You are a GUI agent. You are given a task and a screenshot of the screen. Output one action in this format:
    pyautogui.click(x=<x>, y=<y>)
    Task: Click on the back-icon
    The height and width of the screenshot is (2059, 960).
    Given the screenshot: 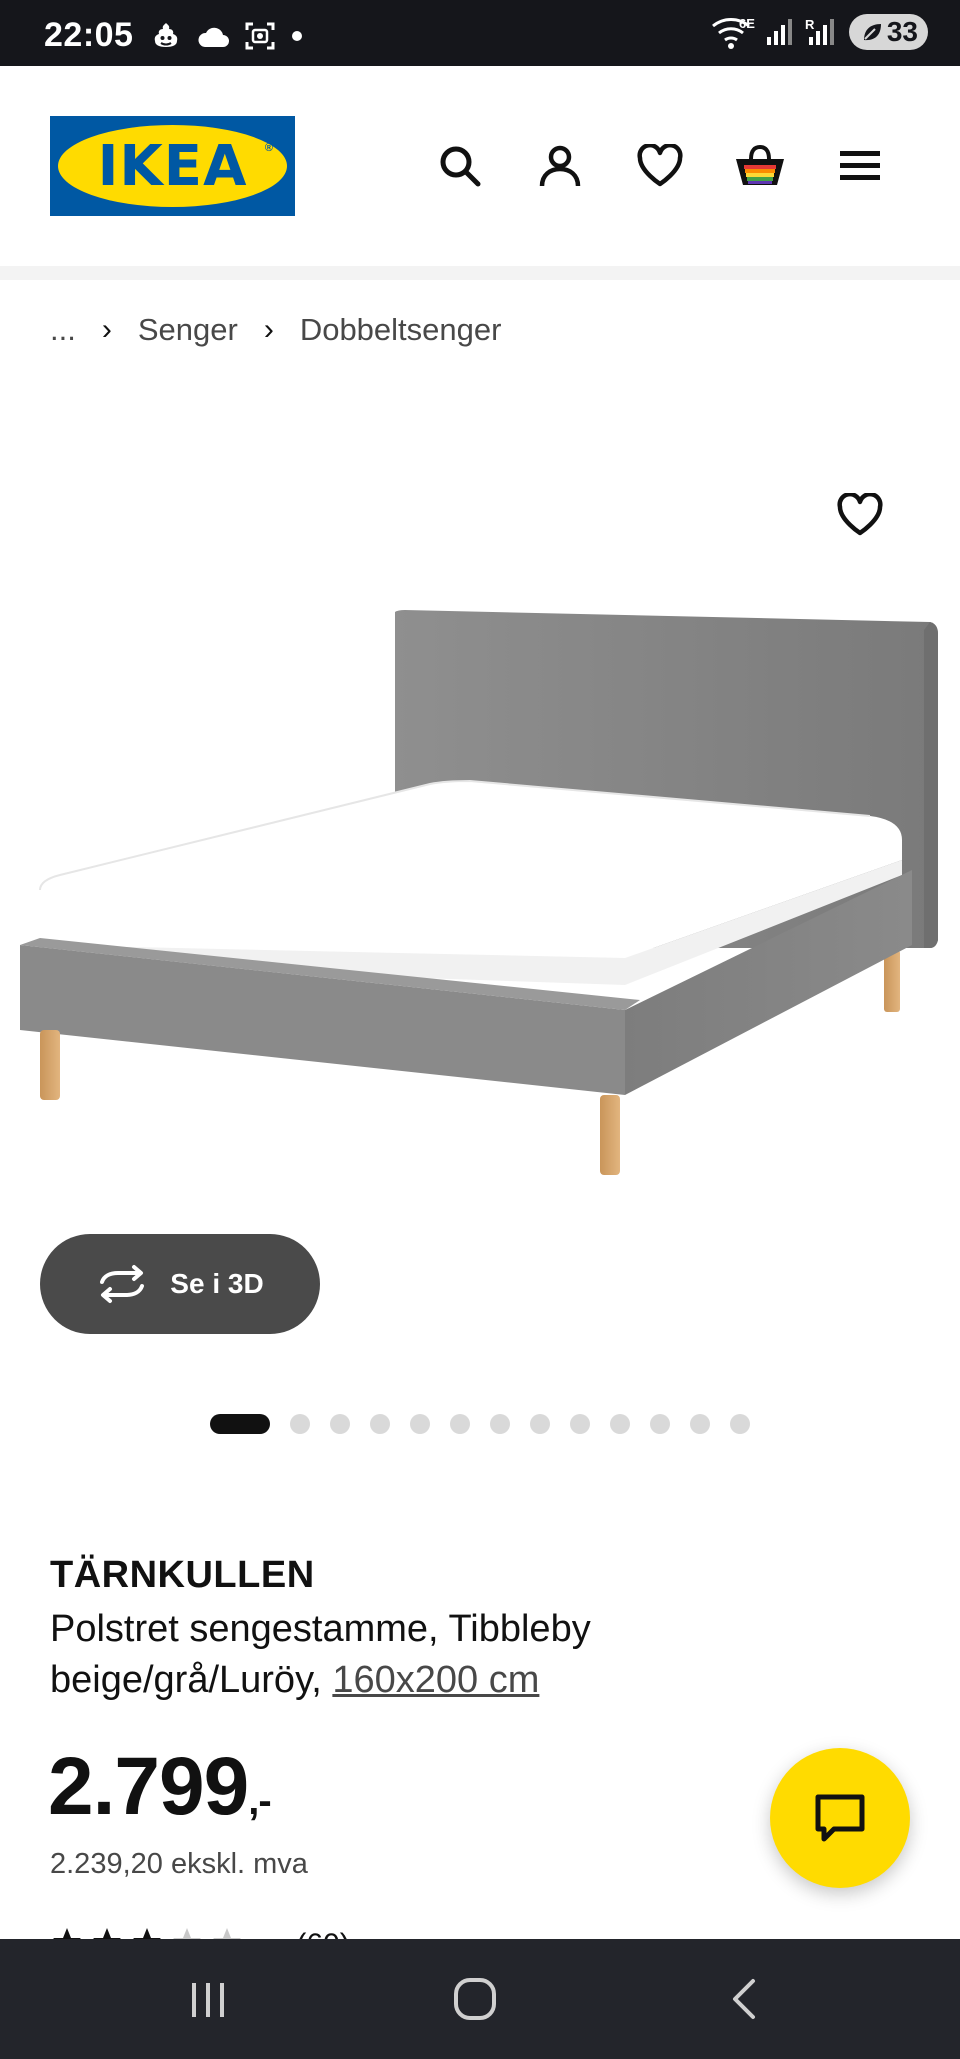 What is the action you would take?
    pyautogui.click(x=744, y=1999)
    